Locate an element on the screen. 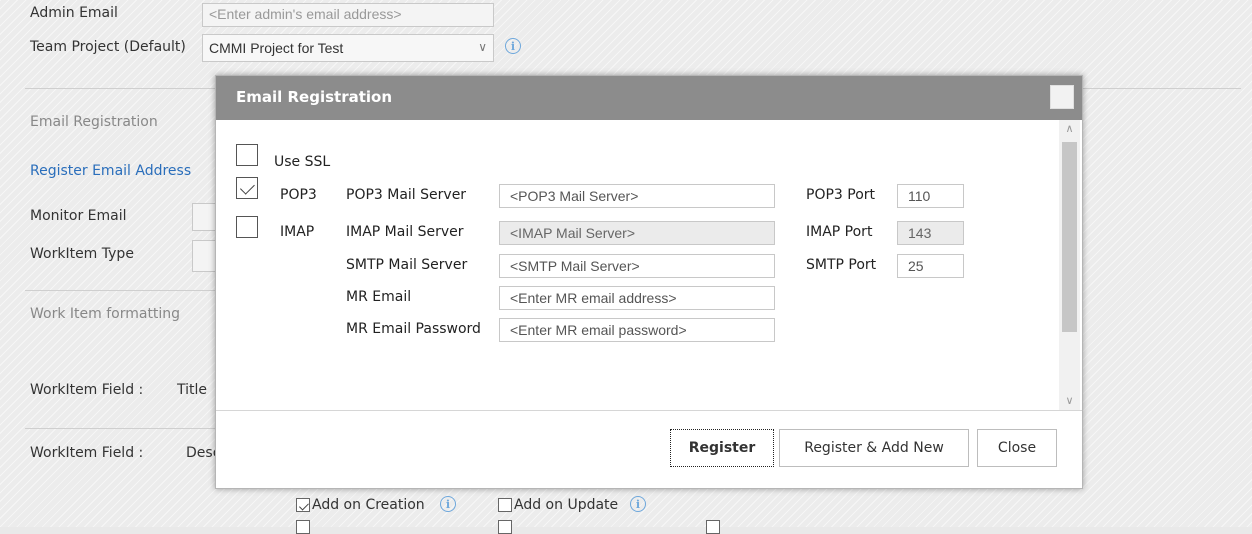 The width and height of the screenshot is (1252, 534). pop3-server-label: POP3 Mail Server is located at coordinates (406, 195).